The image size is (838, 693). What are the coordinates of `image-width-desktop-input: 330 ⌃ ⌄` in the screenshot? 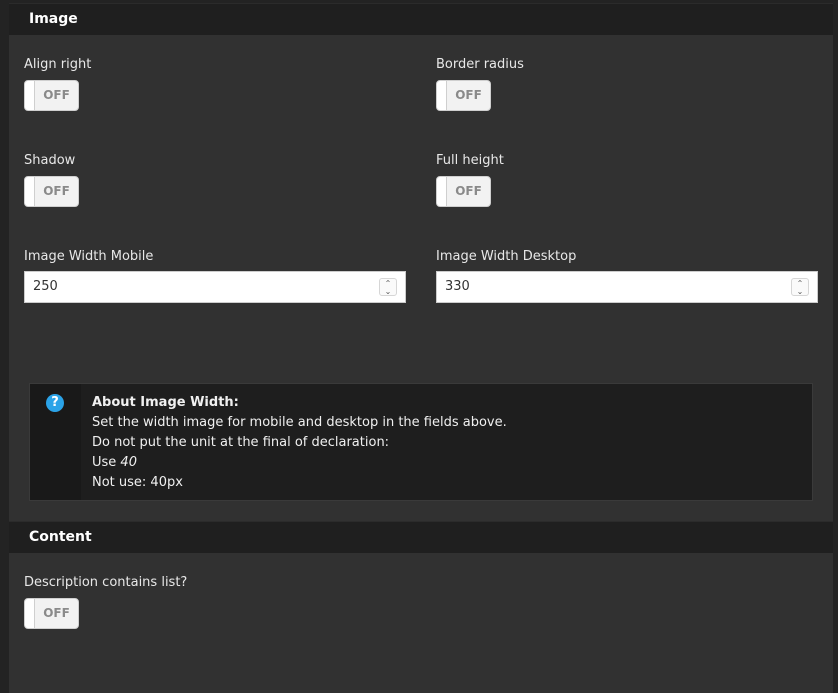 It's located at (627, 287).